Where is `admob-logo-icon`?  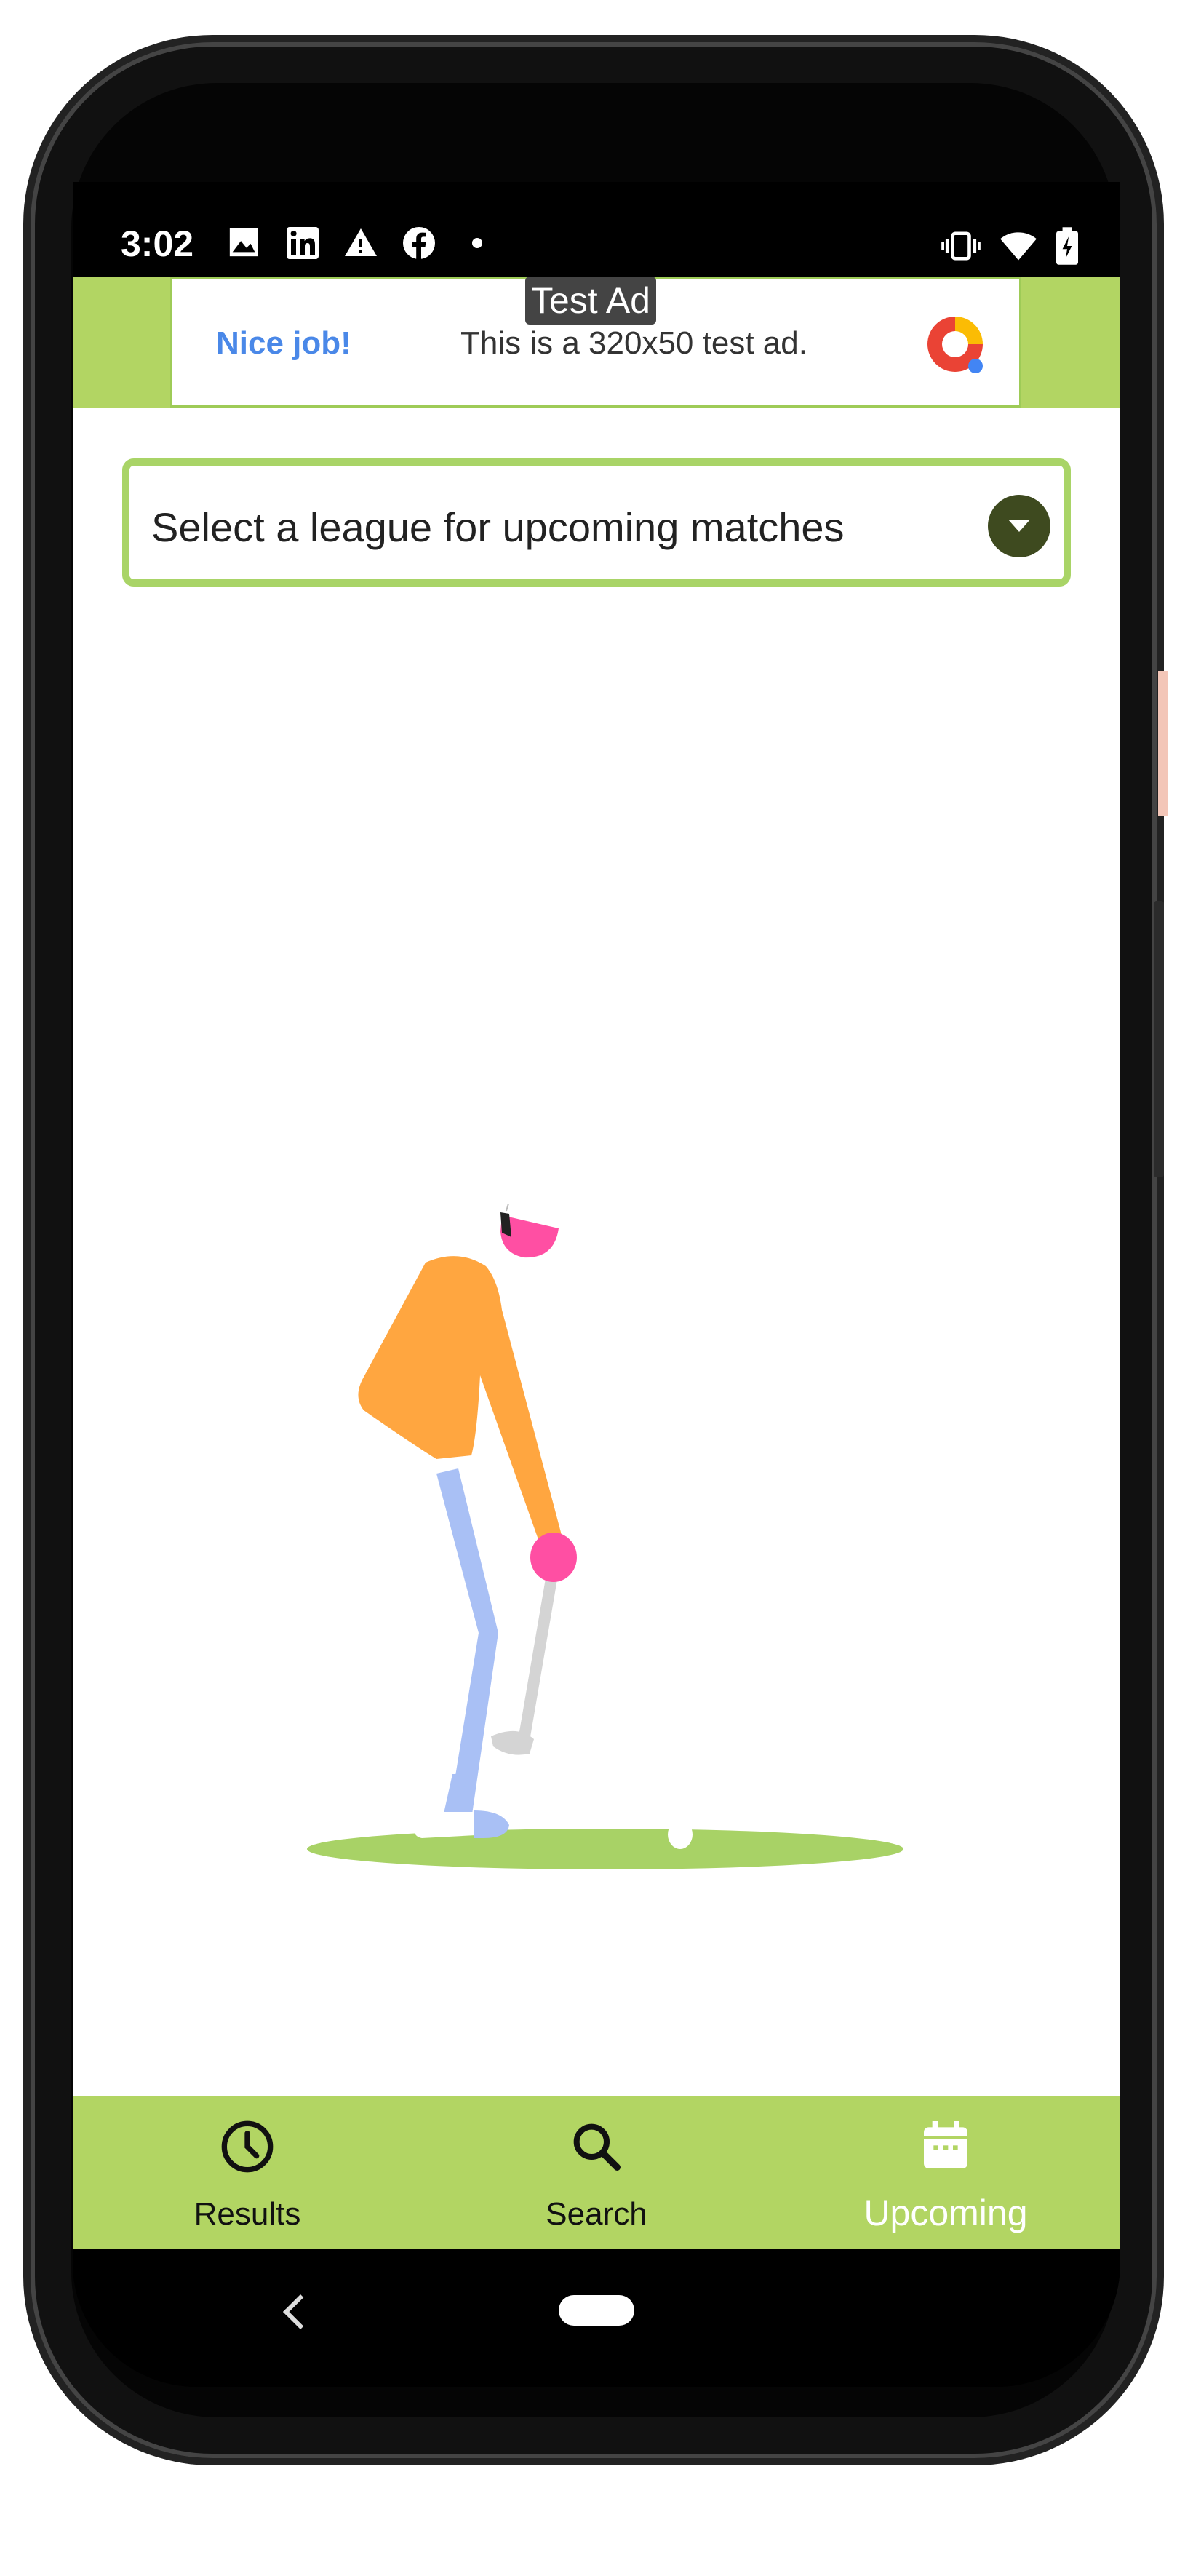
admob-logo-icon is located at coordinates (955, 344).